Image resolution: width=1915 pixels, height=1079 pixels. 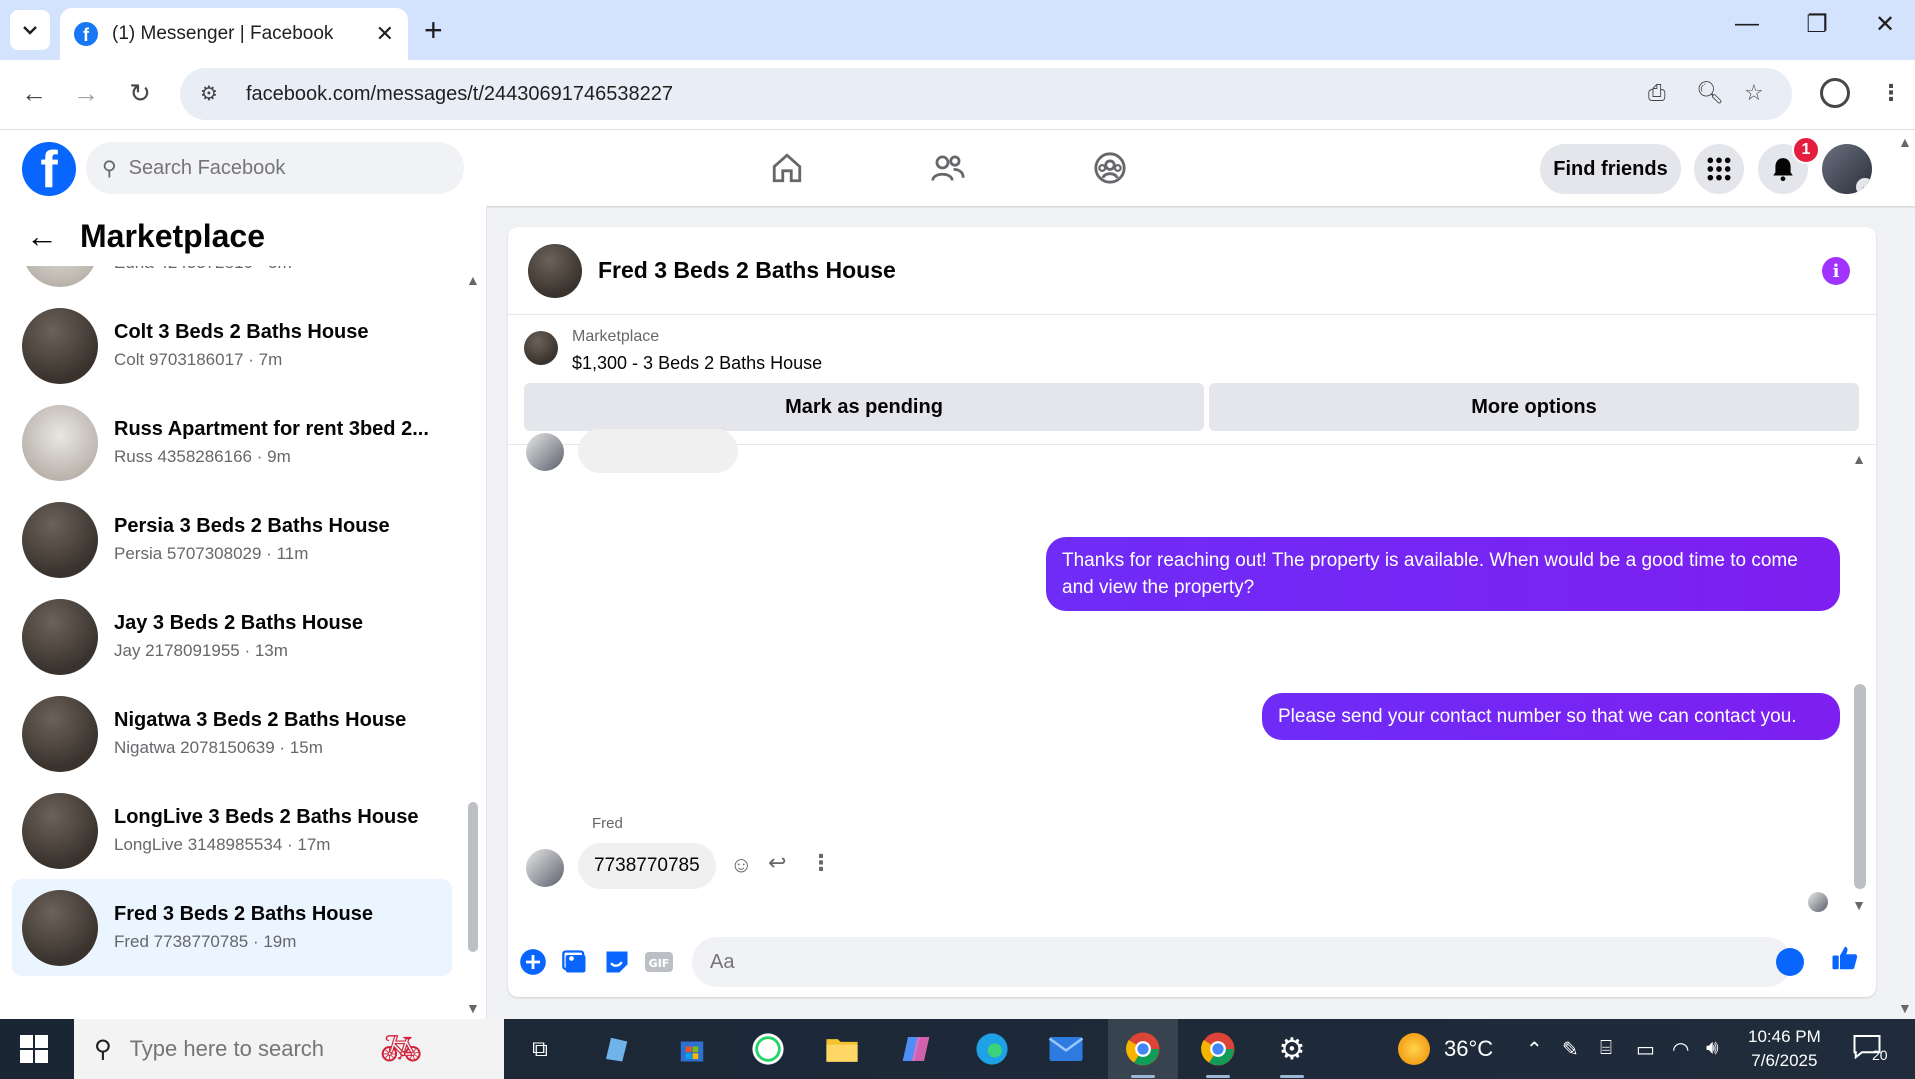 What do you see at coordinates (1242, 962) in the screenshot?
I see `message-input` at bounding box center [1242, 962].